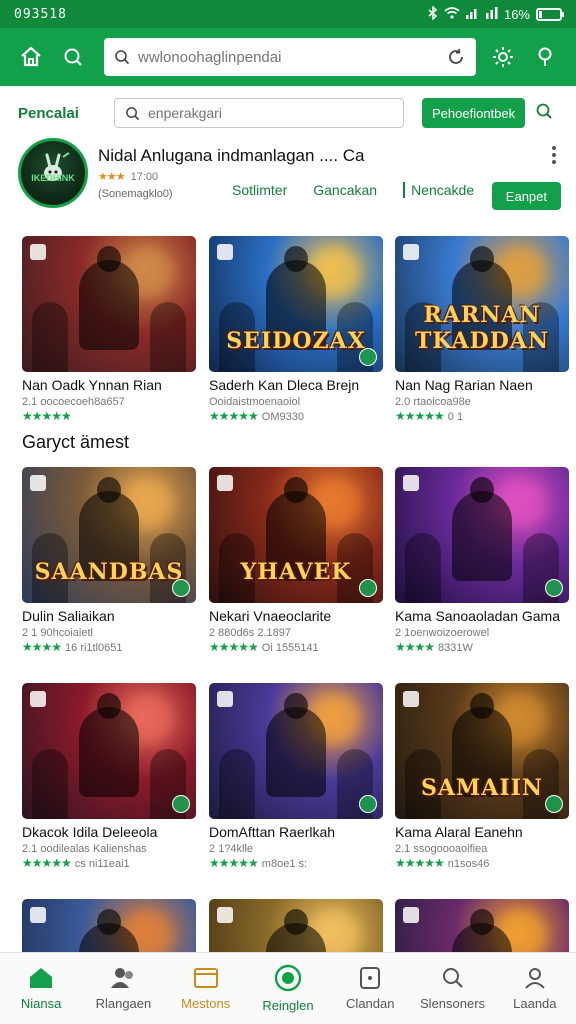 This screenshot has width=576, height=1024. What do you see at coordinates (123, 1003) in the screenshot?
I see `nav-label: Rlangaen` at bounding box center [123, 1003].